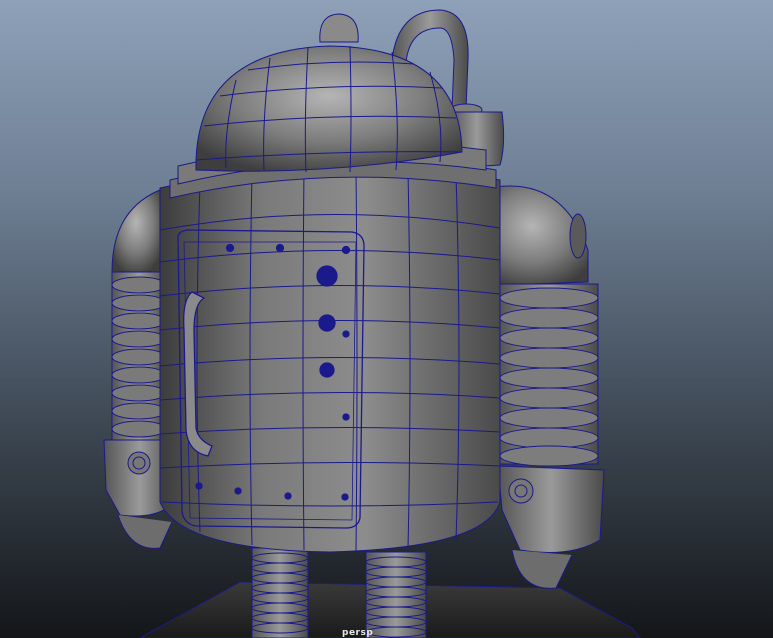 The image size is (773, 638). Describe the element at coordinates (280, 592) in the screenshot. I see `left-leg` at that location.